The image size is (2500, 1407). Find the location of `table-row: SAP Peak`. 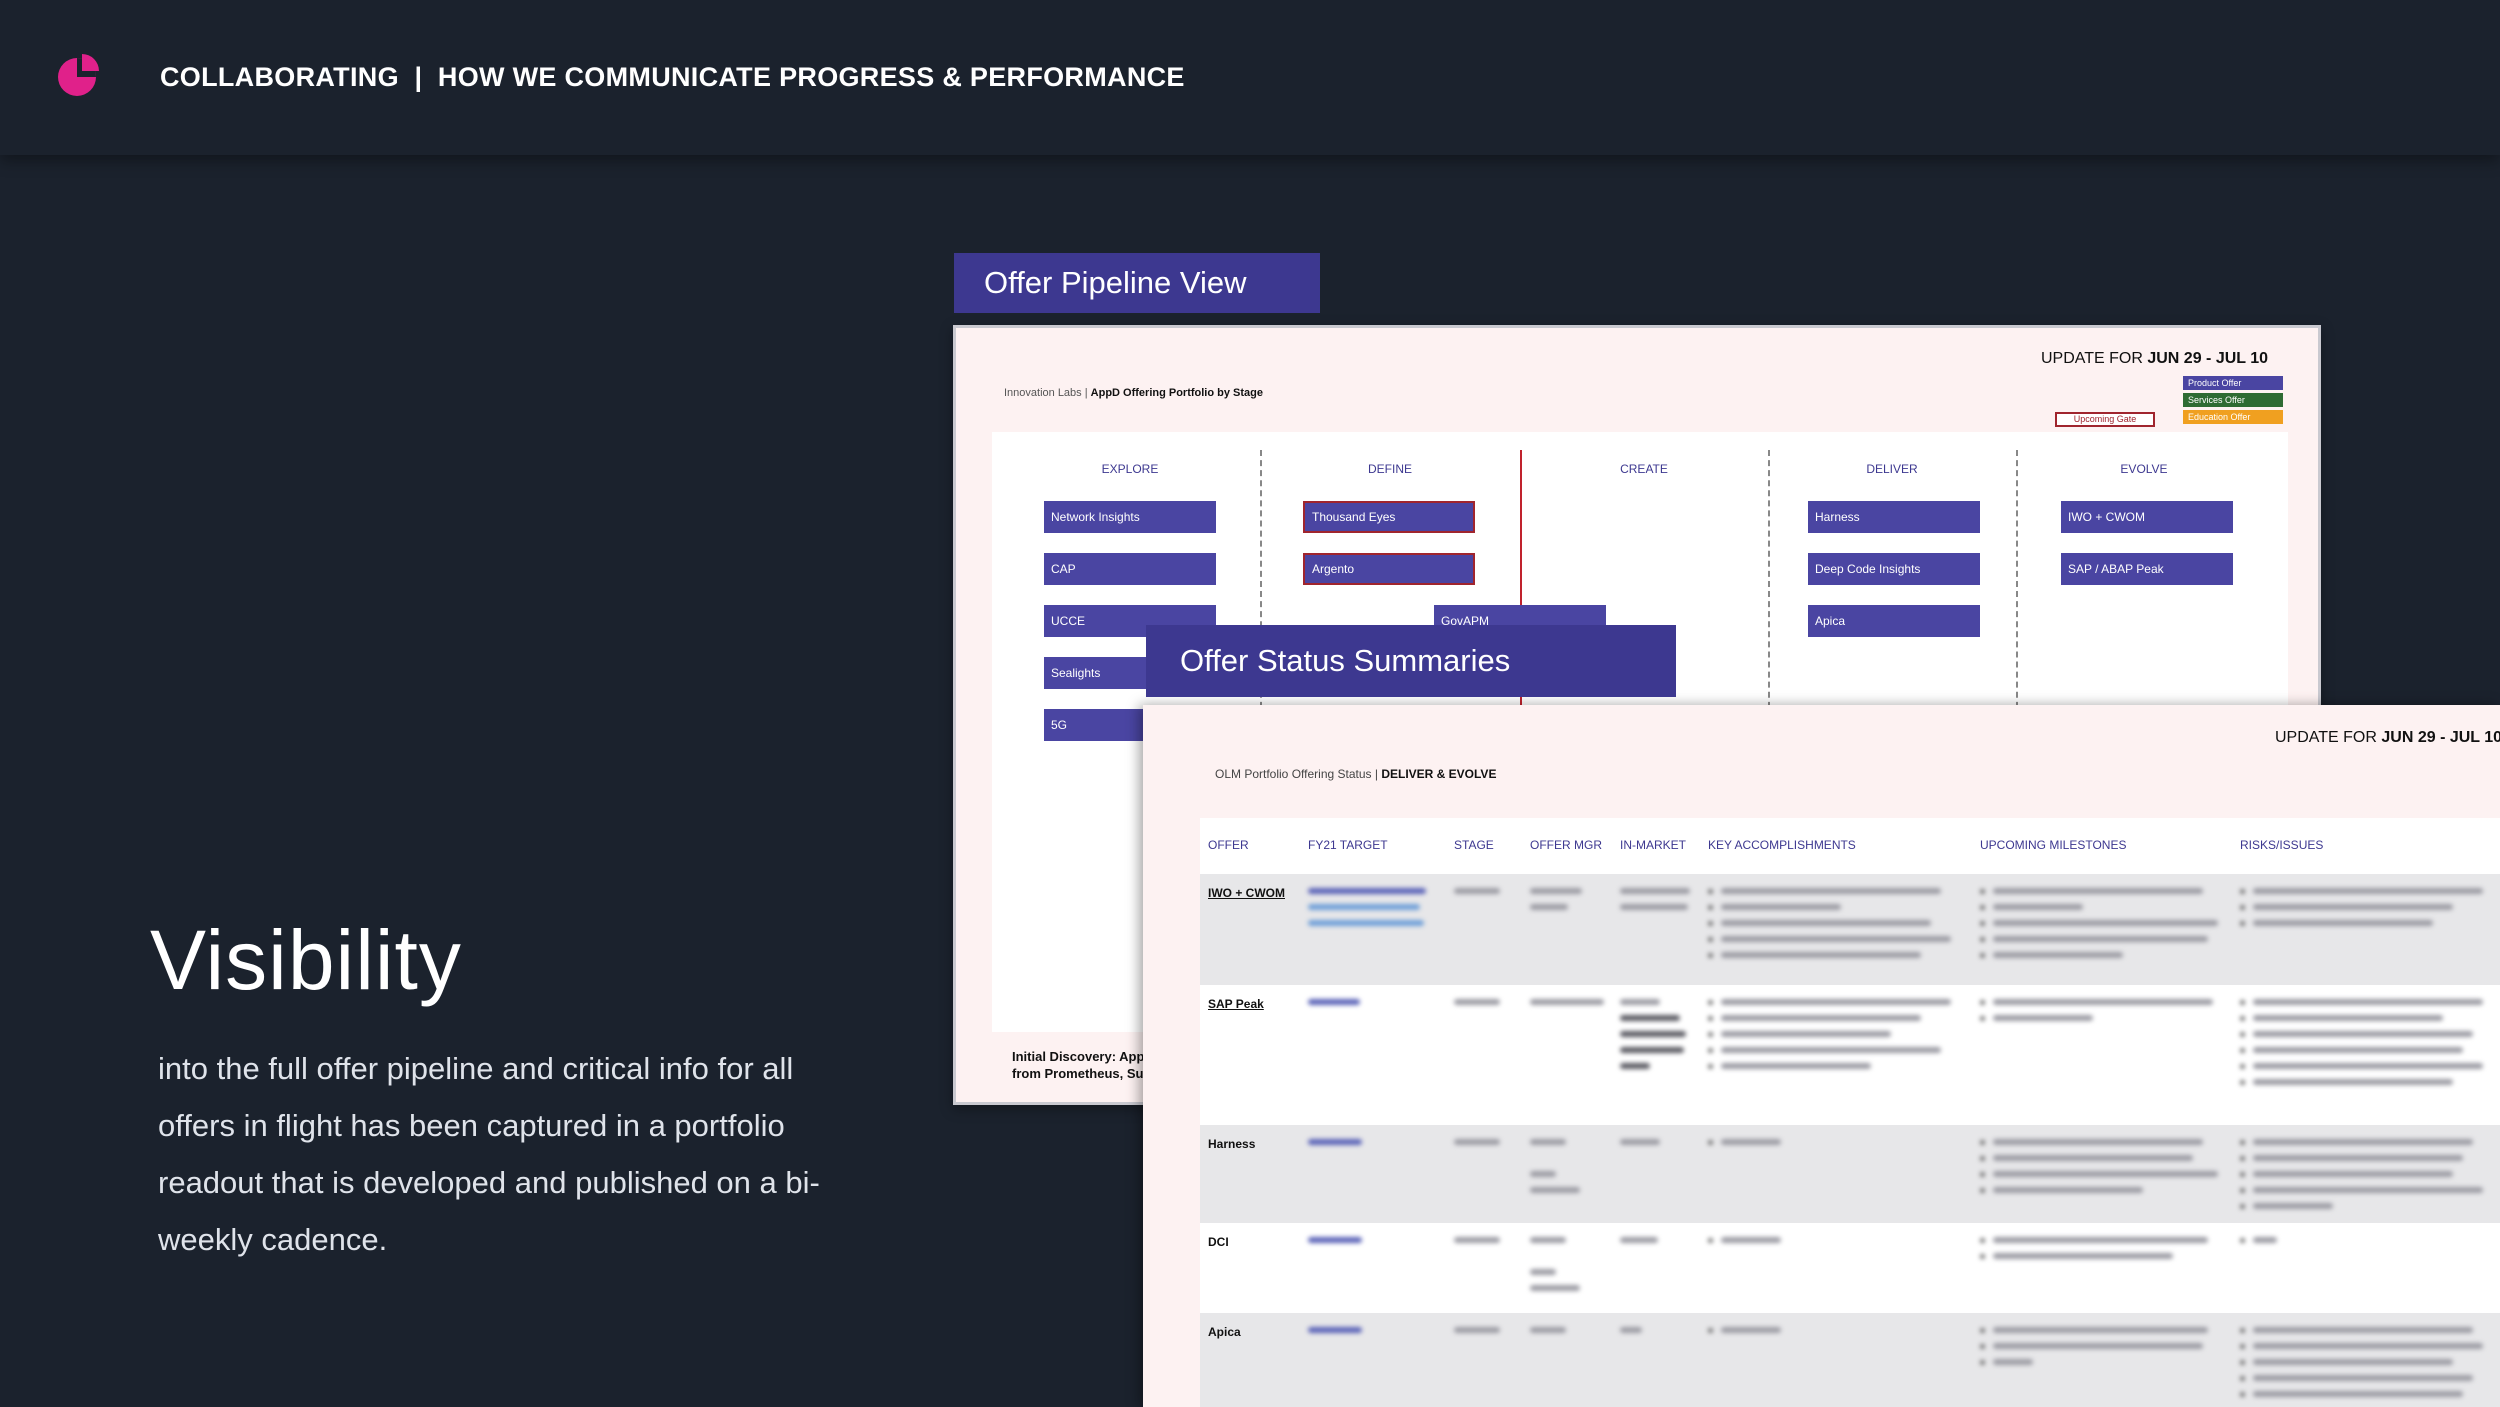

table-row: SAP Peak is located at coordinates (1850, 1055).